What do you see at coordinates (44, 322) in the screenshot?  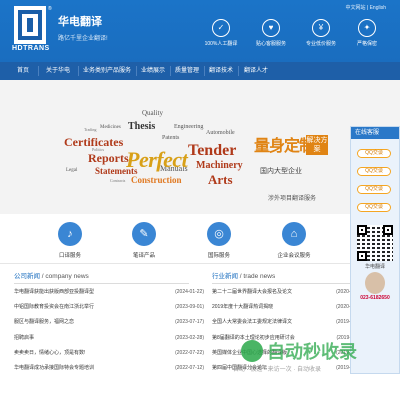 I see `list-item: 服区与翻译服务，福网之恋` at bounding box center [44, 322].